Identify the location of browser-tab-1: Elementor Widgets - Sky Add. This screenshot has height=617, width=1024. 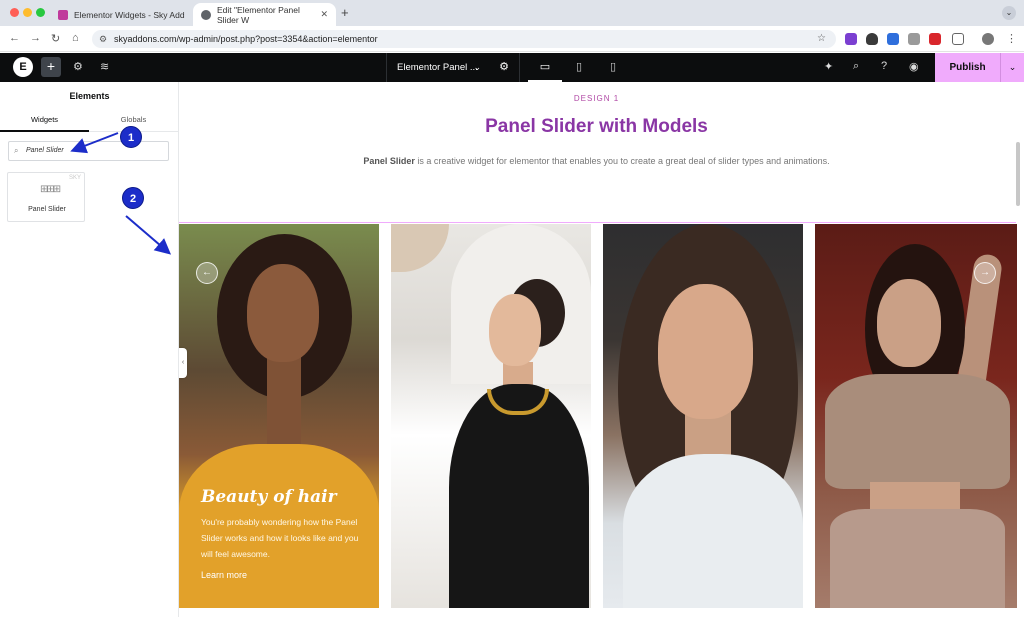
(121, 14).